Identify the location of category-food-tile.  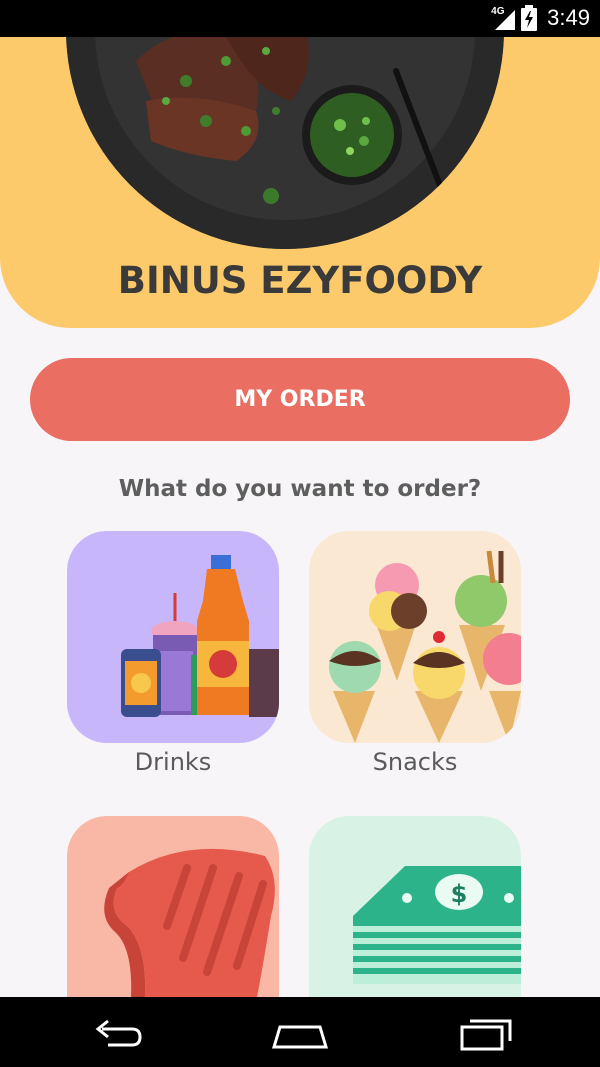
(173, 906).